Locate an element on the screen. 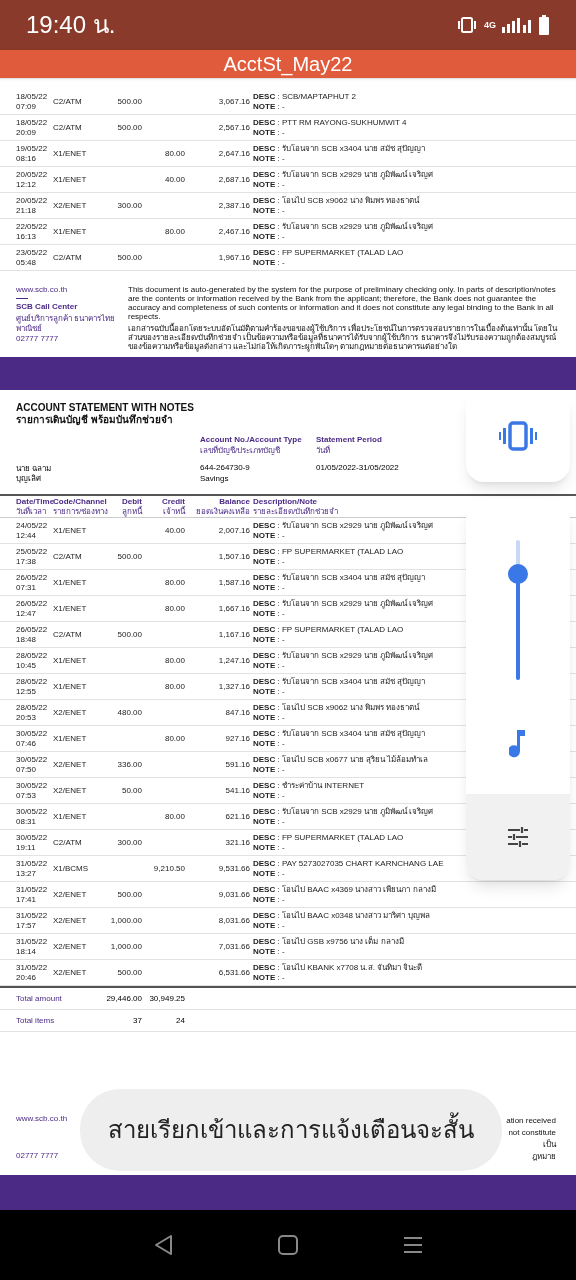  balance-cell: 1,327.16 is located at coordinates (234, 686).